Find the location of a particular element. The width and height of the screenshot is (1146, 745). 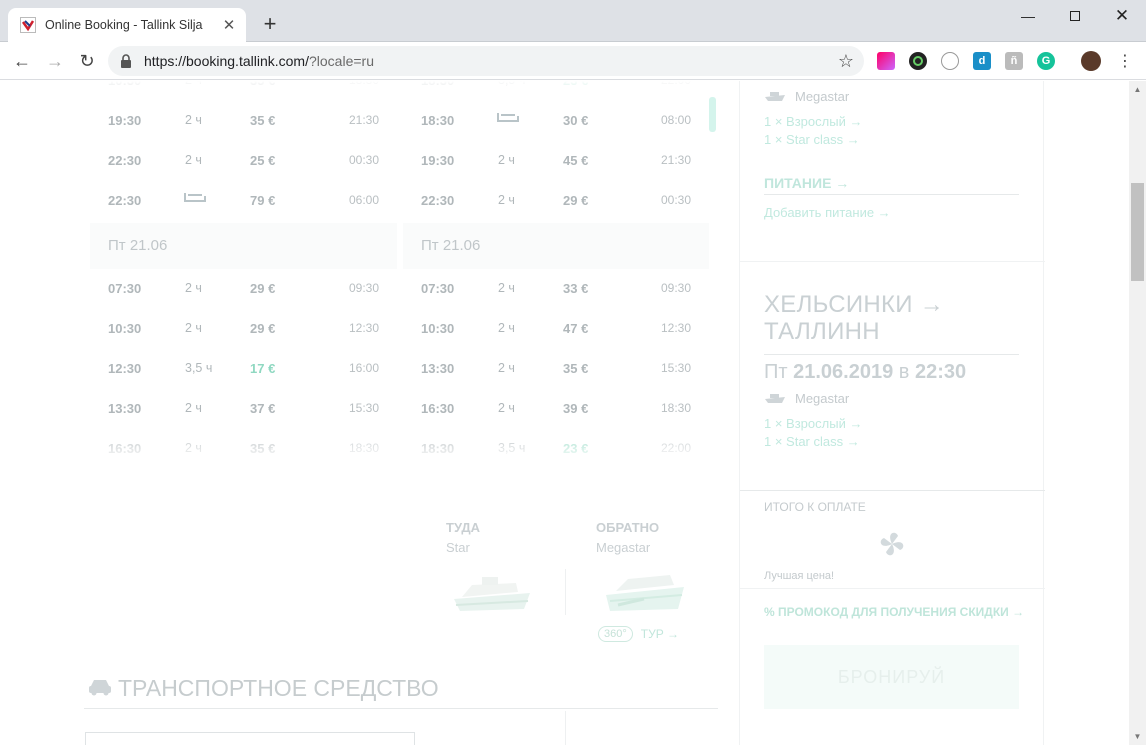

departure-date: 21.06.2019 is located at coordinates (843, 372).